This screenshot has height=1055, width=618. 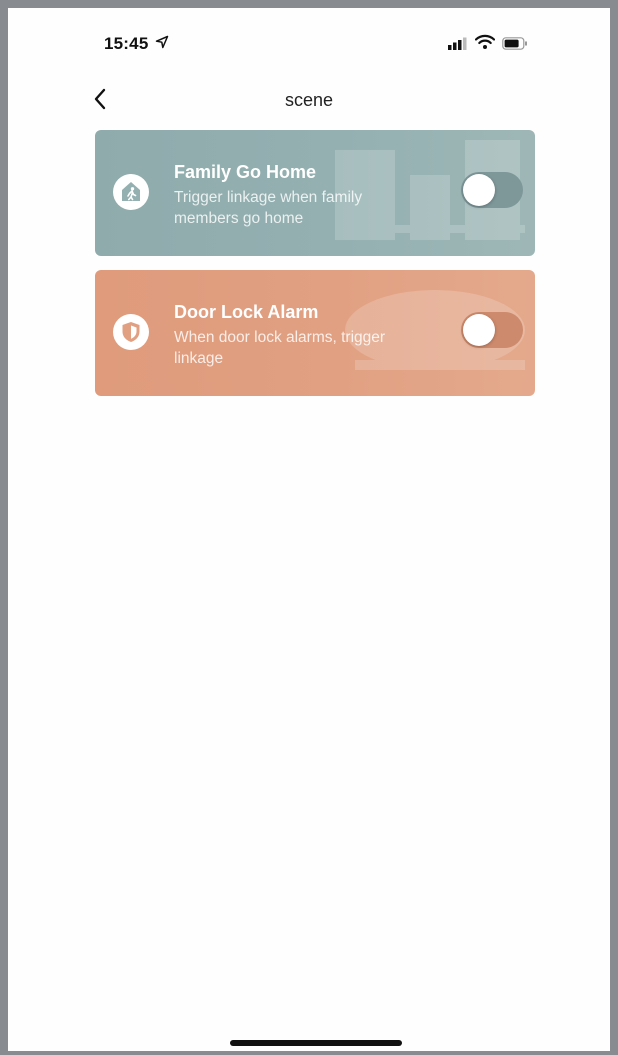 What do you see at coordinates (126, 43) in the screenshot?
I see `status-time: 15:45` at bounding box center [126, 43].